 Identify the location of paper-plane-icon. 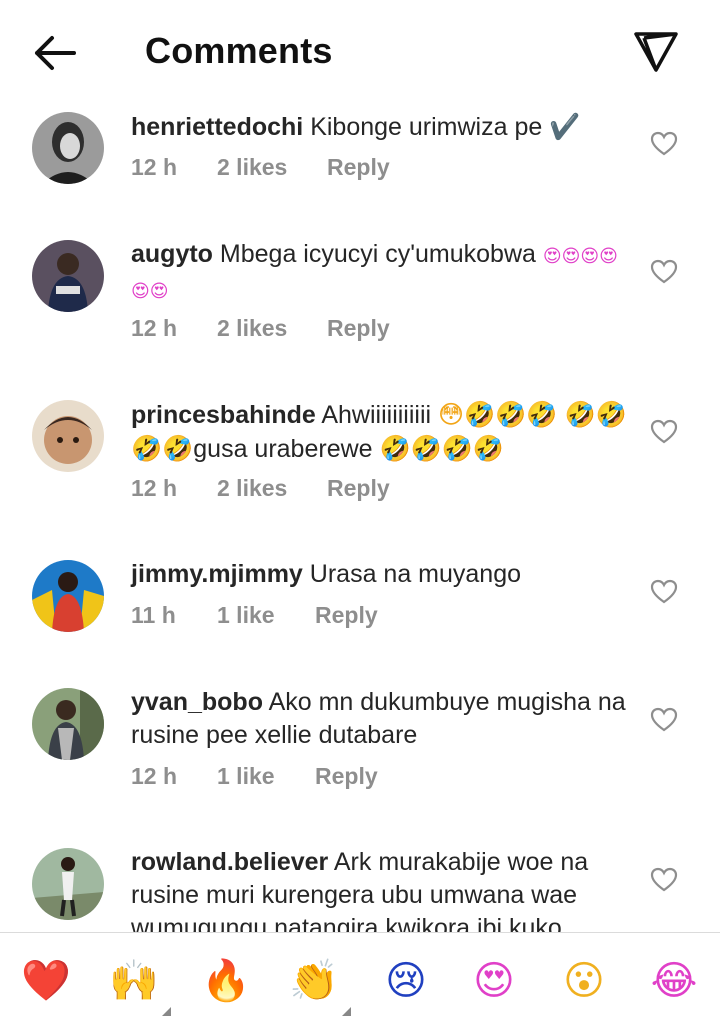
(656, 52).